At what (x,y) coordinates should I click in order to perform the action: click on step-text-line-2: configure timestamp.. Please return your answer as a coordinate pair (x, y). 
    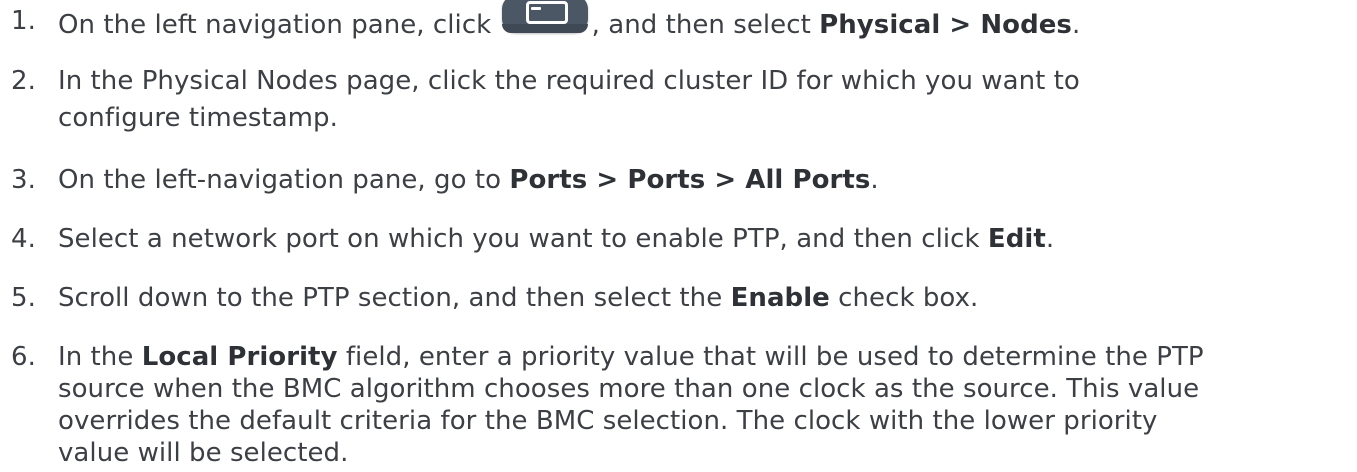
    Looking at the image, I should click on (198, 118).